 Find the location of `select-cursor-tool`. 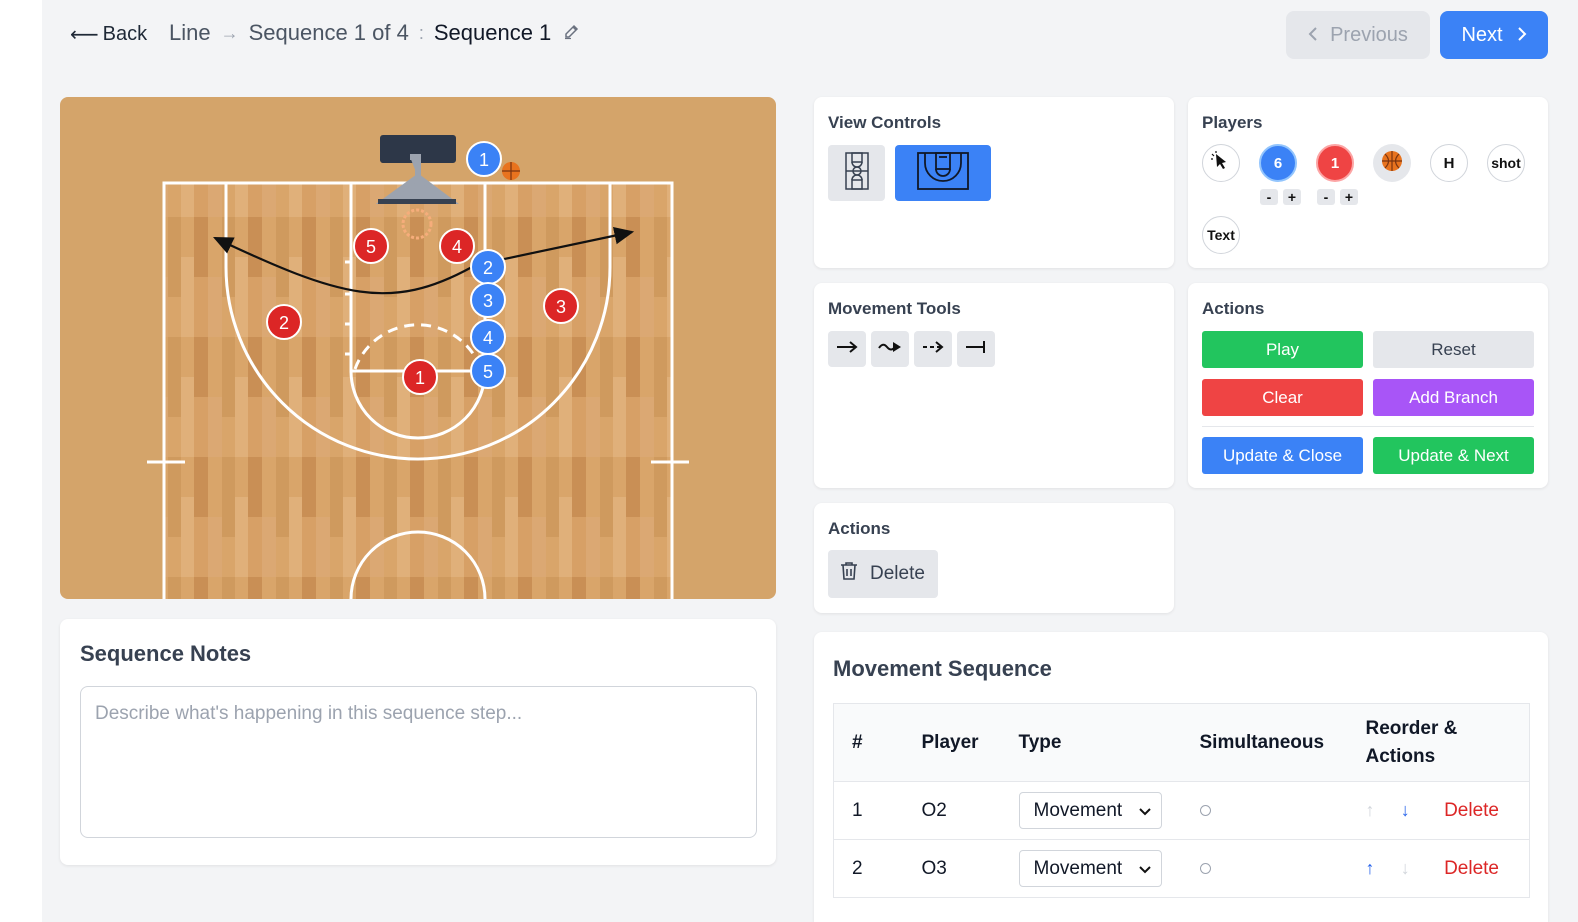

select-cursor-tool is located at coordinates (1221, 163).